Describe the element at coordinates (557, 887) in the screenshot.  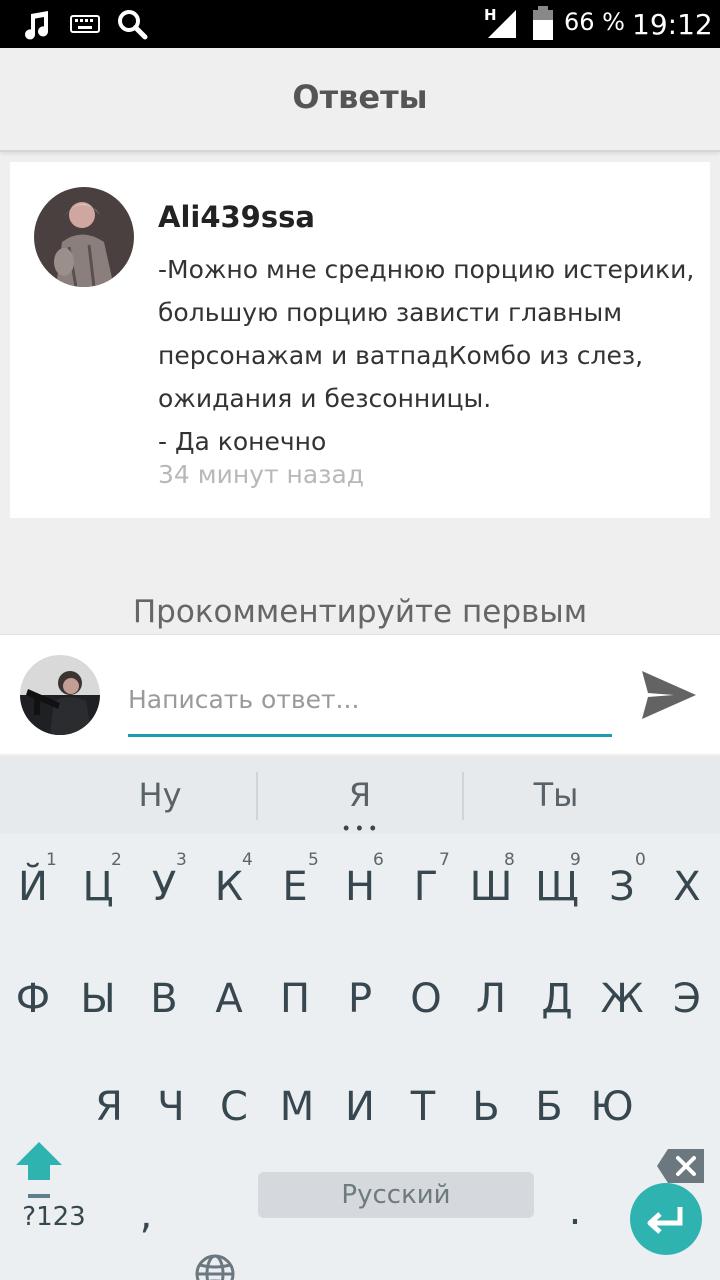
I see `key-Щ: Щ` at that location.